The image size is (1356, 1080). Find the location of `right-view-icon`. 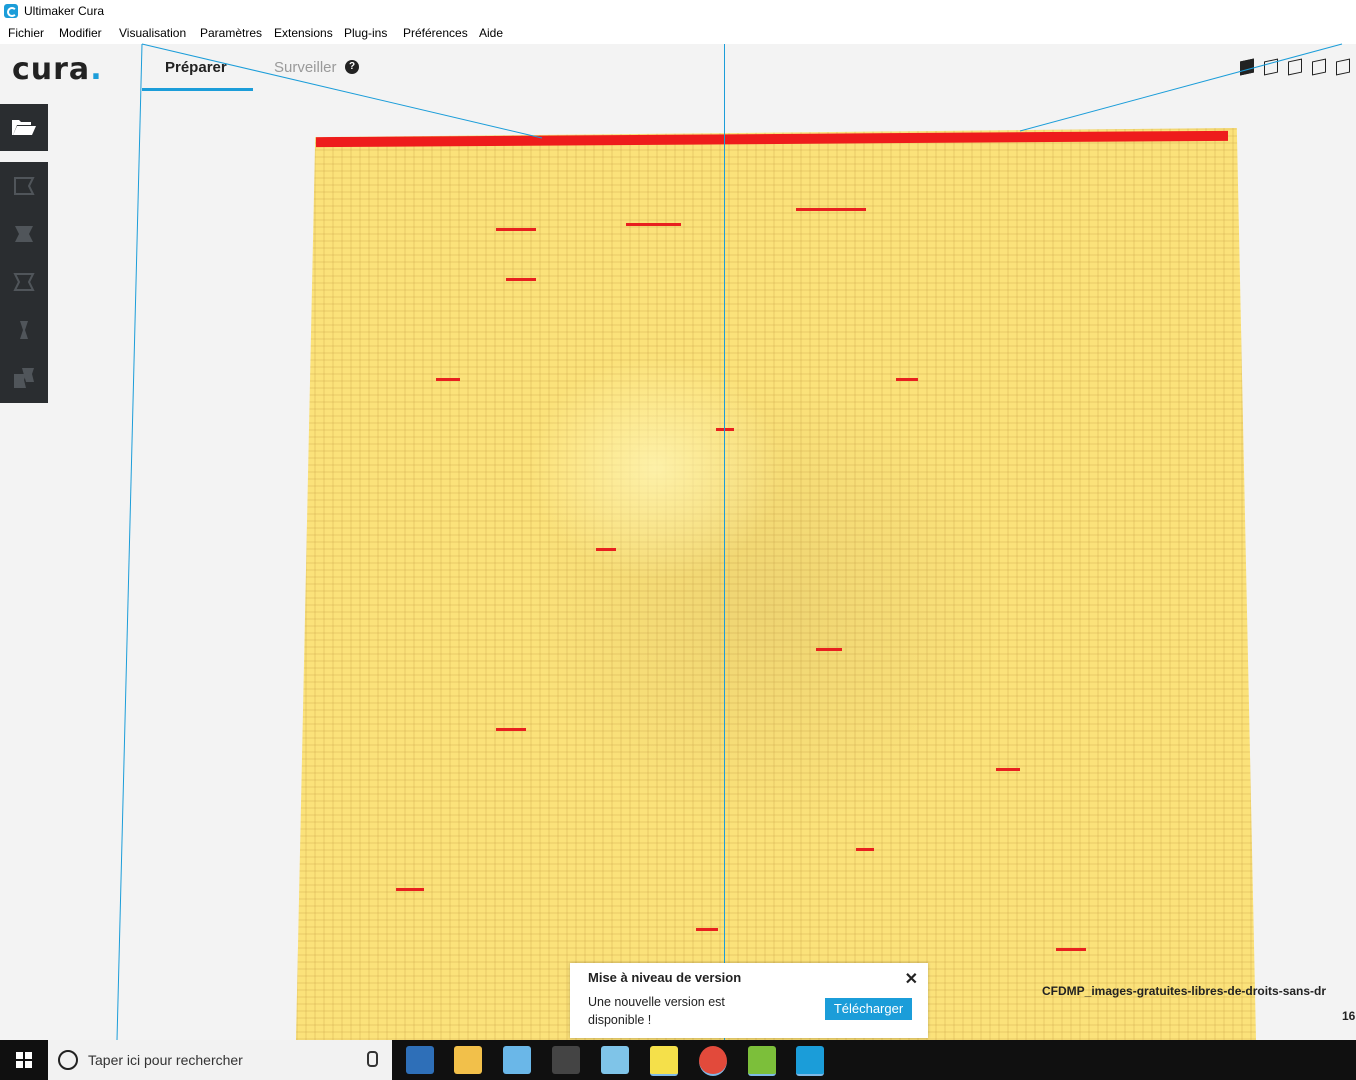

right-view-icon is located at coordinates (1343, 67).